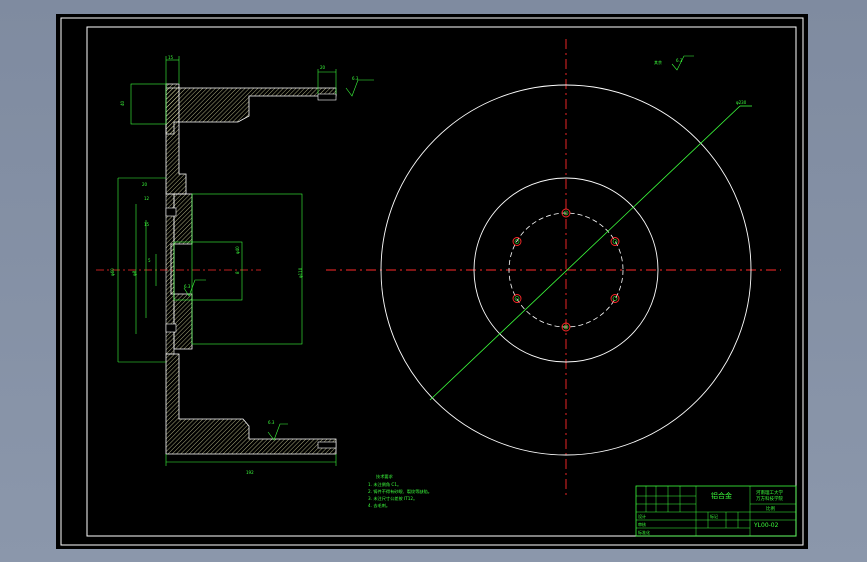  What do you see at coordinates (171, 212) in the screenshot?
I see `hub-hole-top` at bounding box center [171, 212].